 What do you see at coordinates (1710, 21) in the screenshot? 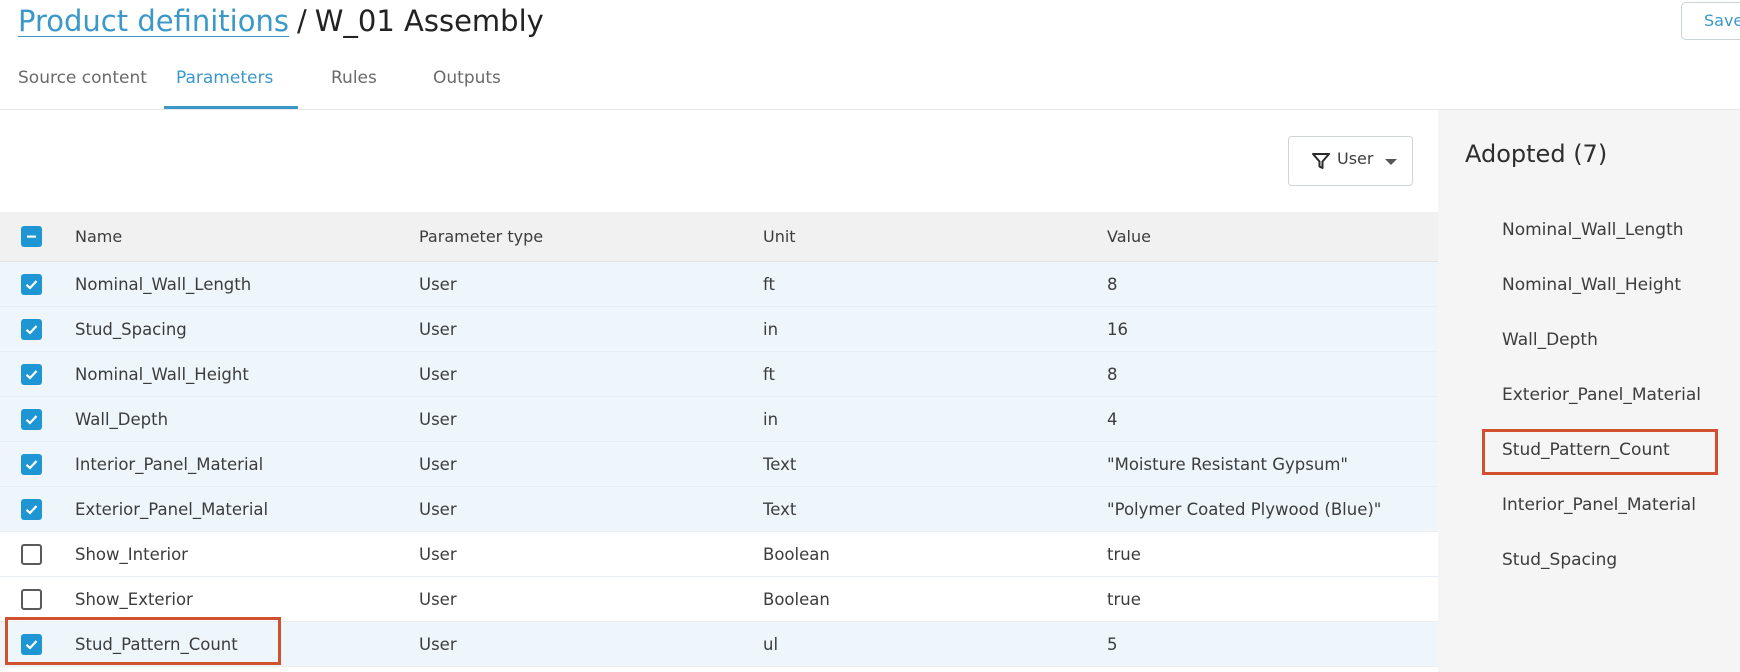
I see `save-button: Save` at bounding box center [1710, 21].